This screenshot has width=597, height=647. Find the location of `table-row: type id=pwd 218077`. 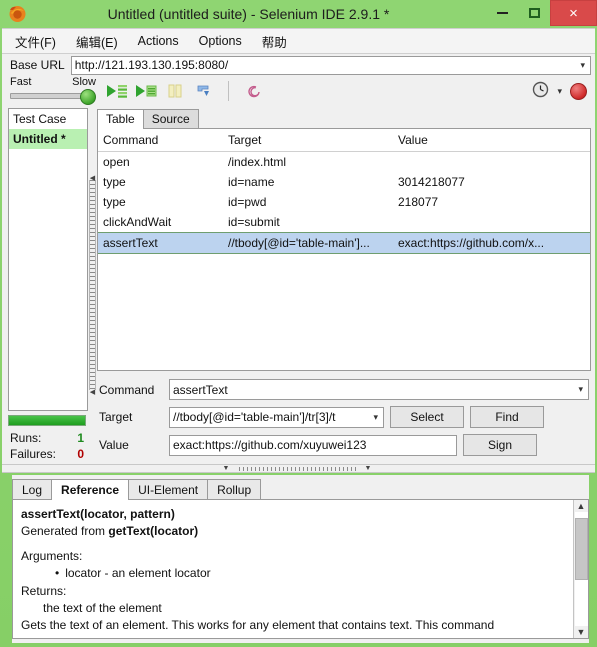

table-row: type id=pwd 218077 is located at coordinates (344, 202).